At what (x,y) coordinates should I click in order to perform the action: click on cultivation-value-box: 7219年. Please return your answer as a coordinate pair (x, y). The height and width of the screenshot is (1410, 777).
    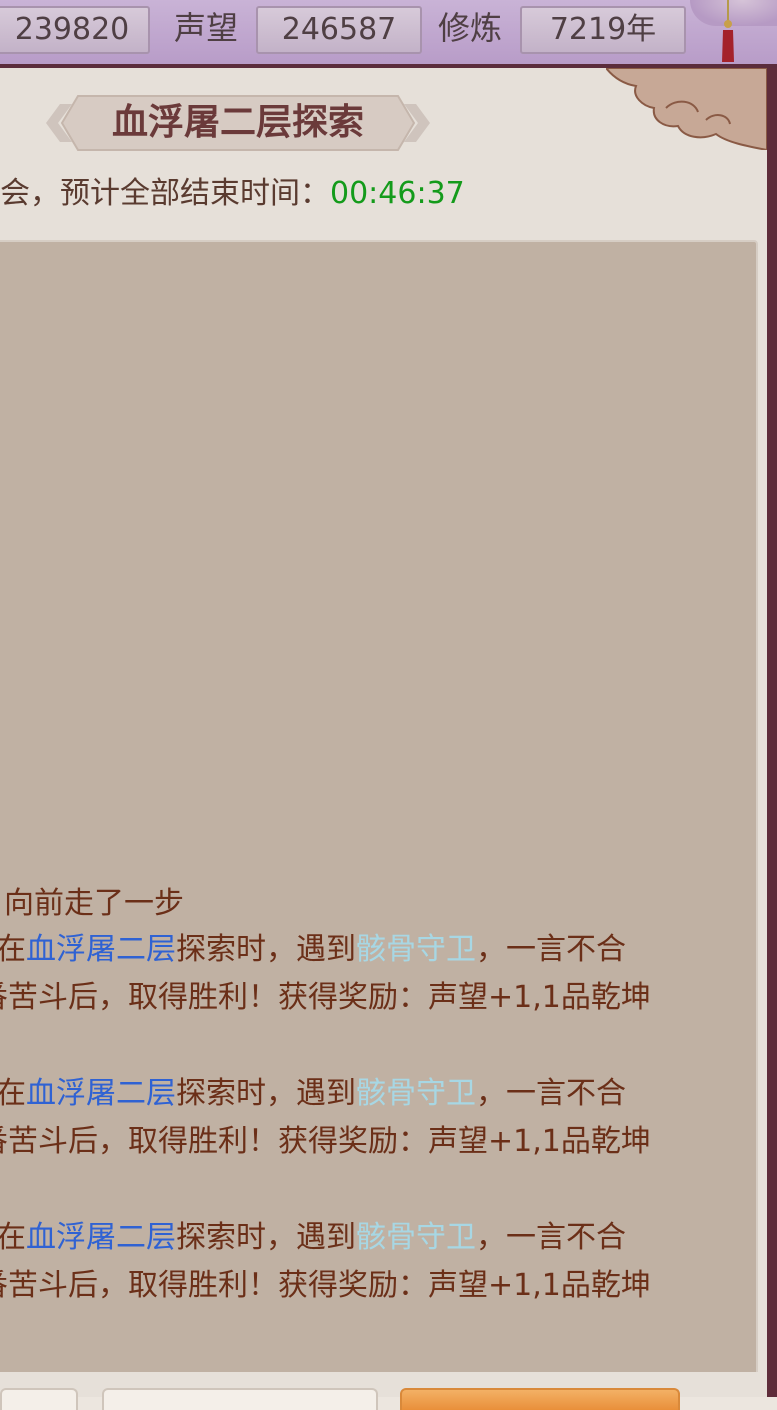
    Looking at the image, I should click on (603, 30).